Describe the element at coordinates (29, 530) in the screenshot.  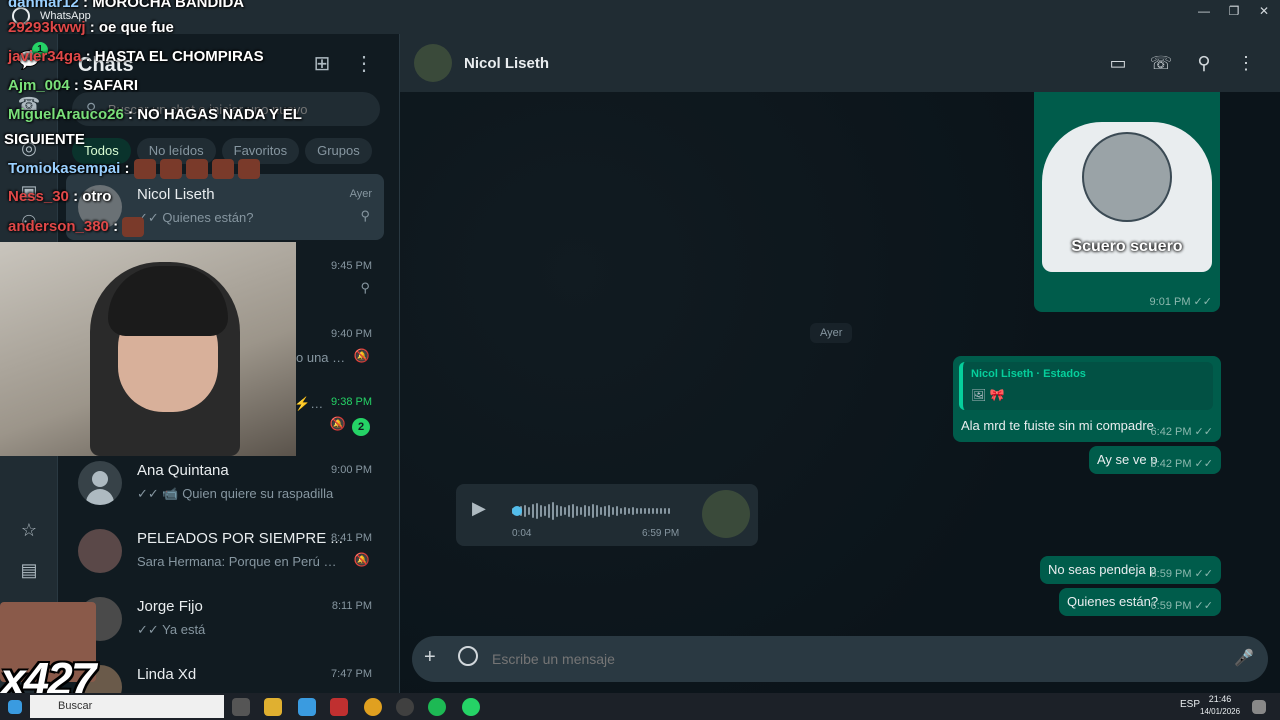
I see `starred-icon: ☆` at that location.